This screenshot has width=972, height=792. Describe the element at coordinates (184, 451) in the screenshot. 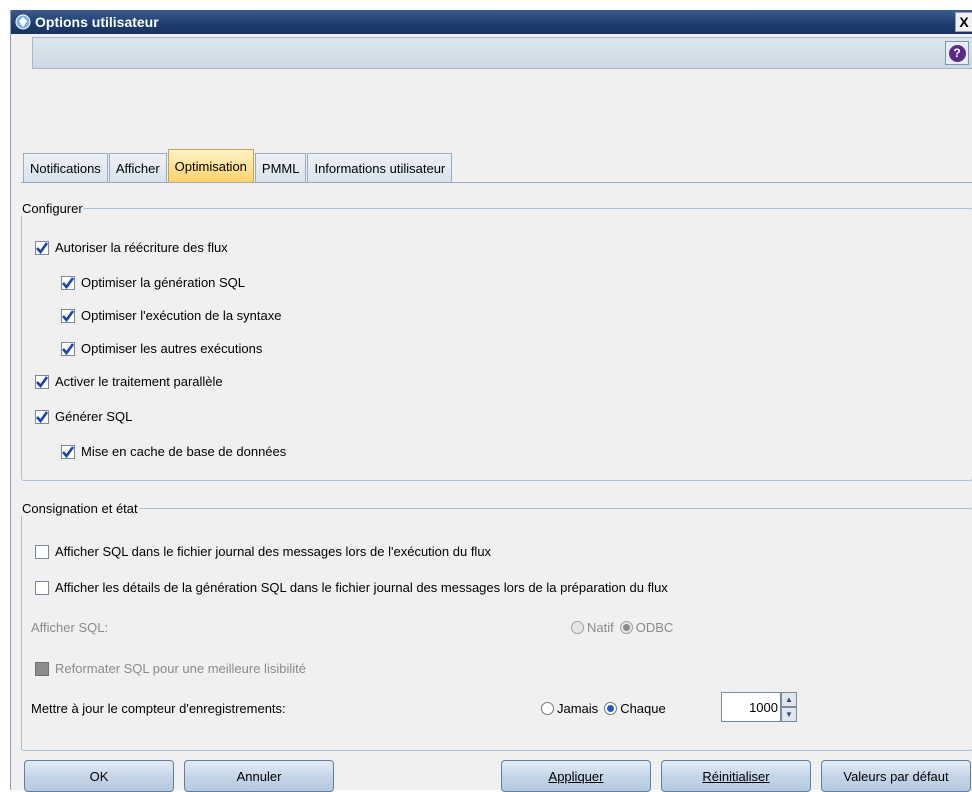

I see `db-caching-label: Mise en cache de base de données` at that location.